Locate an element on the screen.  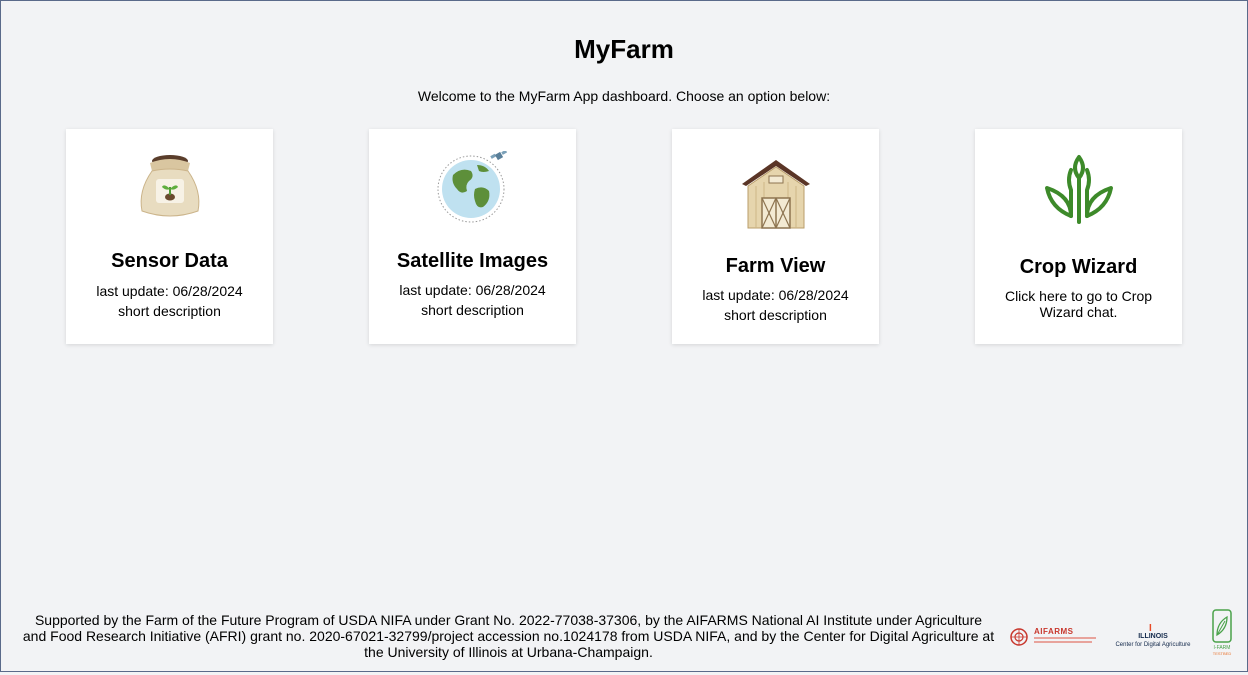
farm-view-title: Farm View is located at coordinates (775, 266).